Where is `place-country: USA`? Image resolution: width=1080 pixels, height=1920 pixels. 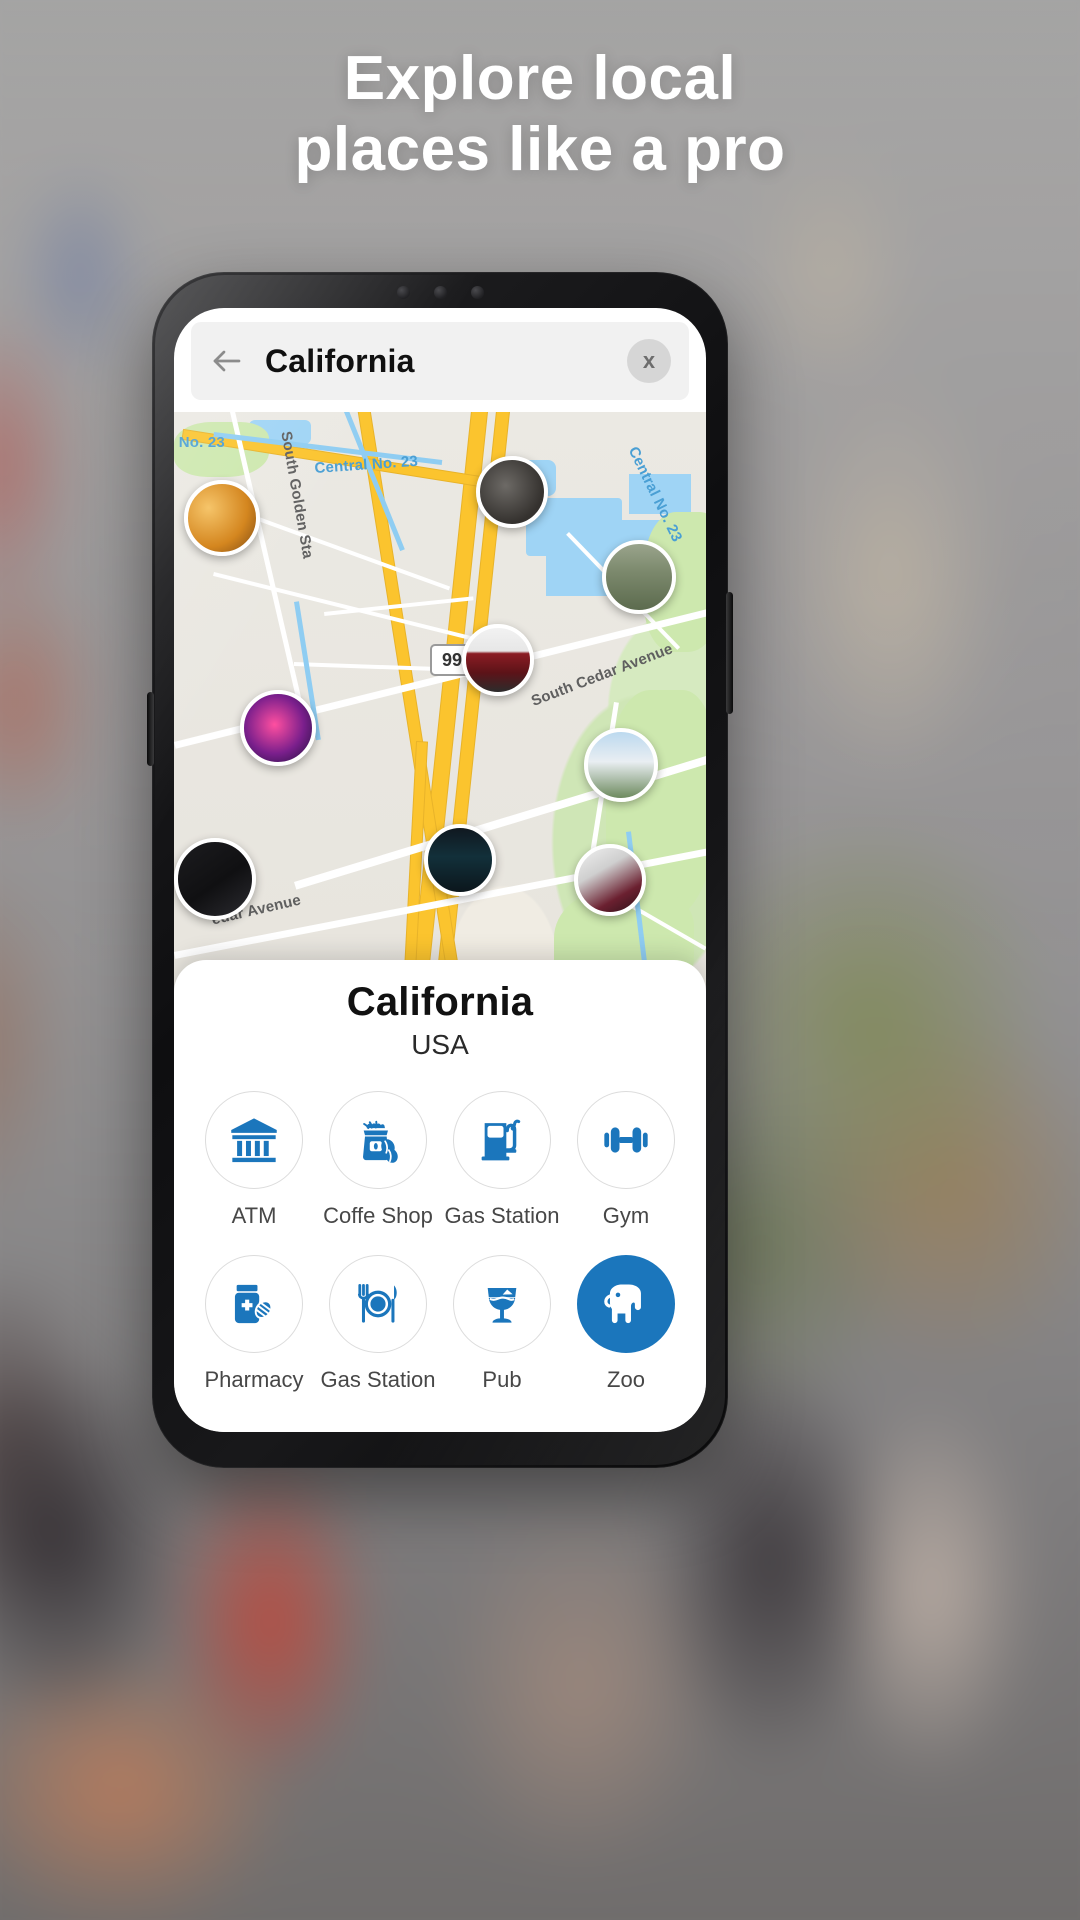 place-country: USA is located at coordinates (440, 1044).